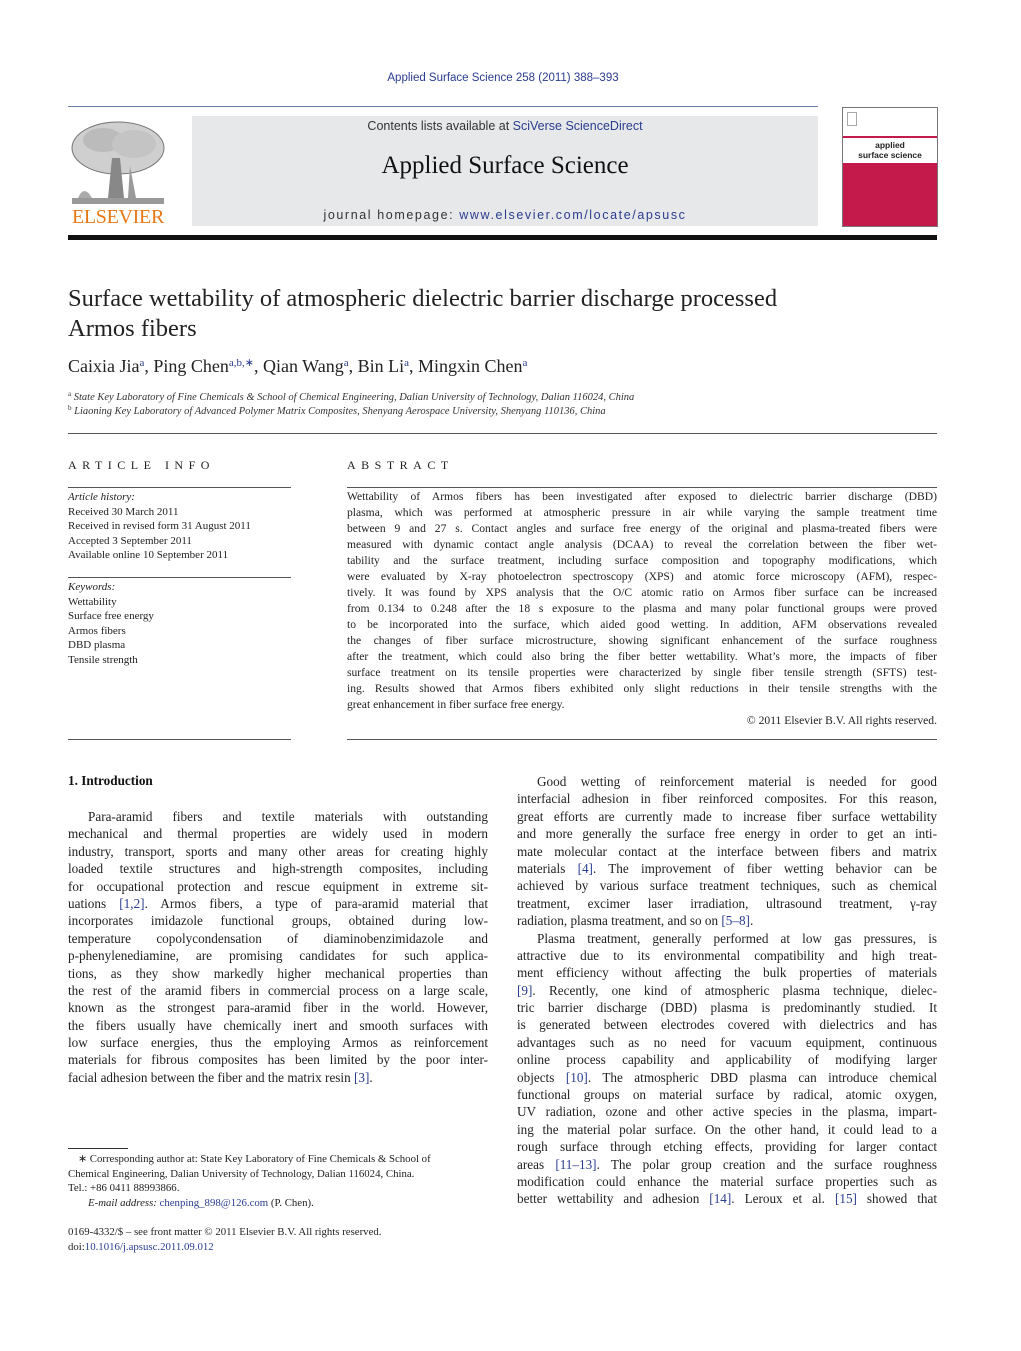 The width and height of the screenshot is (1021, 1351). I want to click on history-item: Accepted 3 September 2011, so click(130, 540).